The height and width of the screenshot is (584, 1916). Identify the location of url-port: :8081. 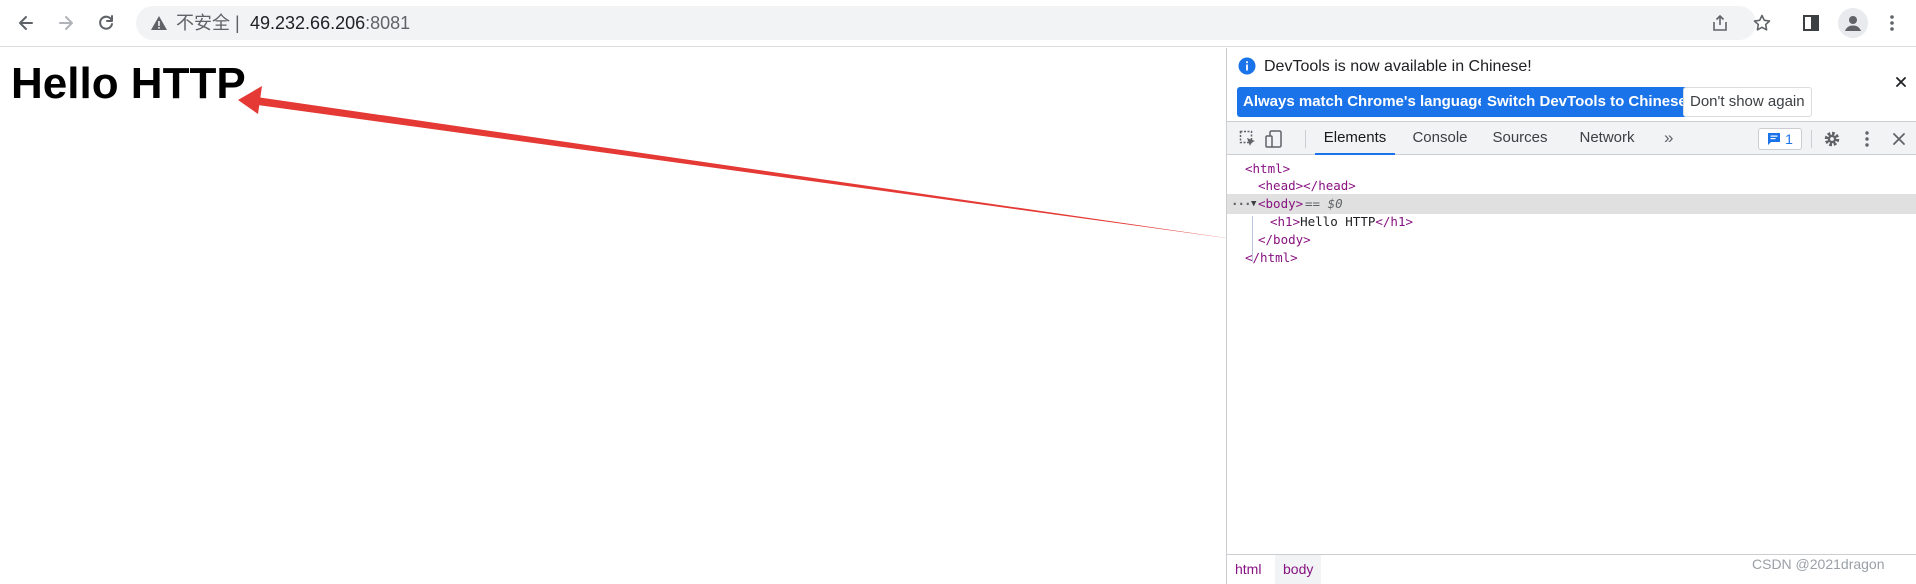
(388, 23).